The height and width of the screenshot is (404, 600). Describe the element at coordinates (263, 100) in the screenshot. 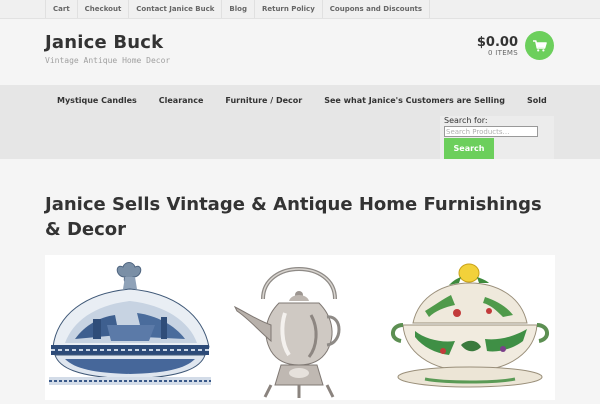

I see `nav-item-furniture-decor: Furniture / Decor` at that location.